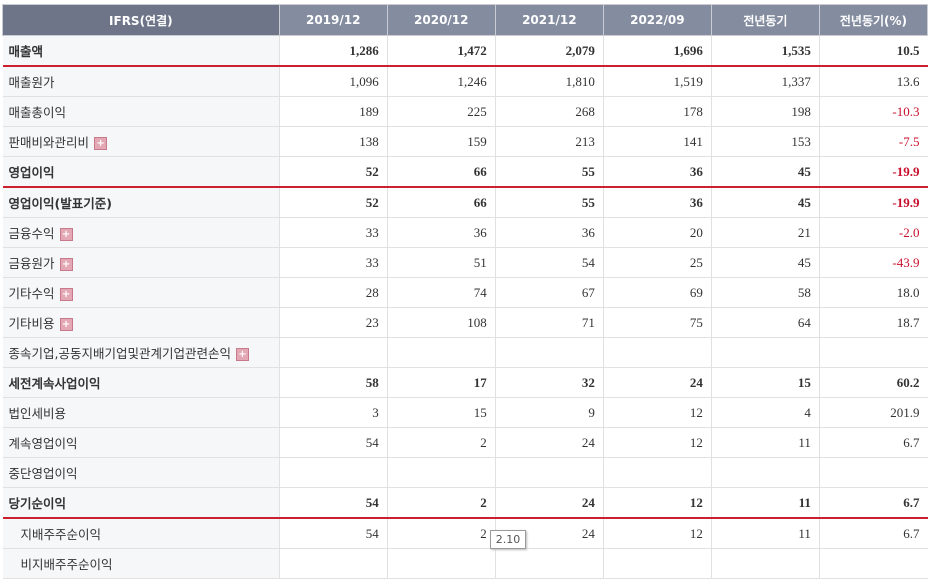 The width and height of the screenshot is (932, 585). I want to click on value-cell: 198, so click(765, 111).